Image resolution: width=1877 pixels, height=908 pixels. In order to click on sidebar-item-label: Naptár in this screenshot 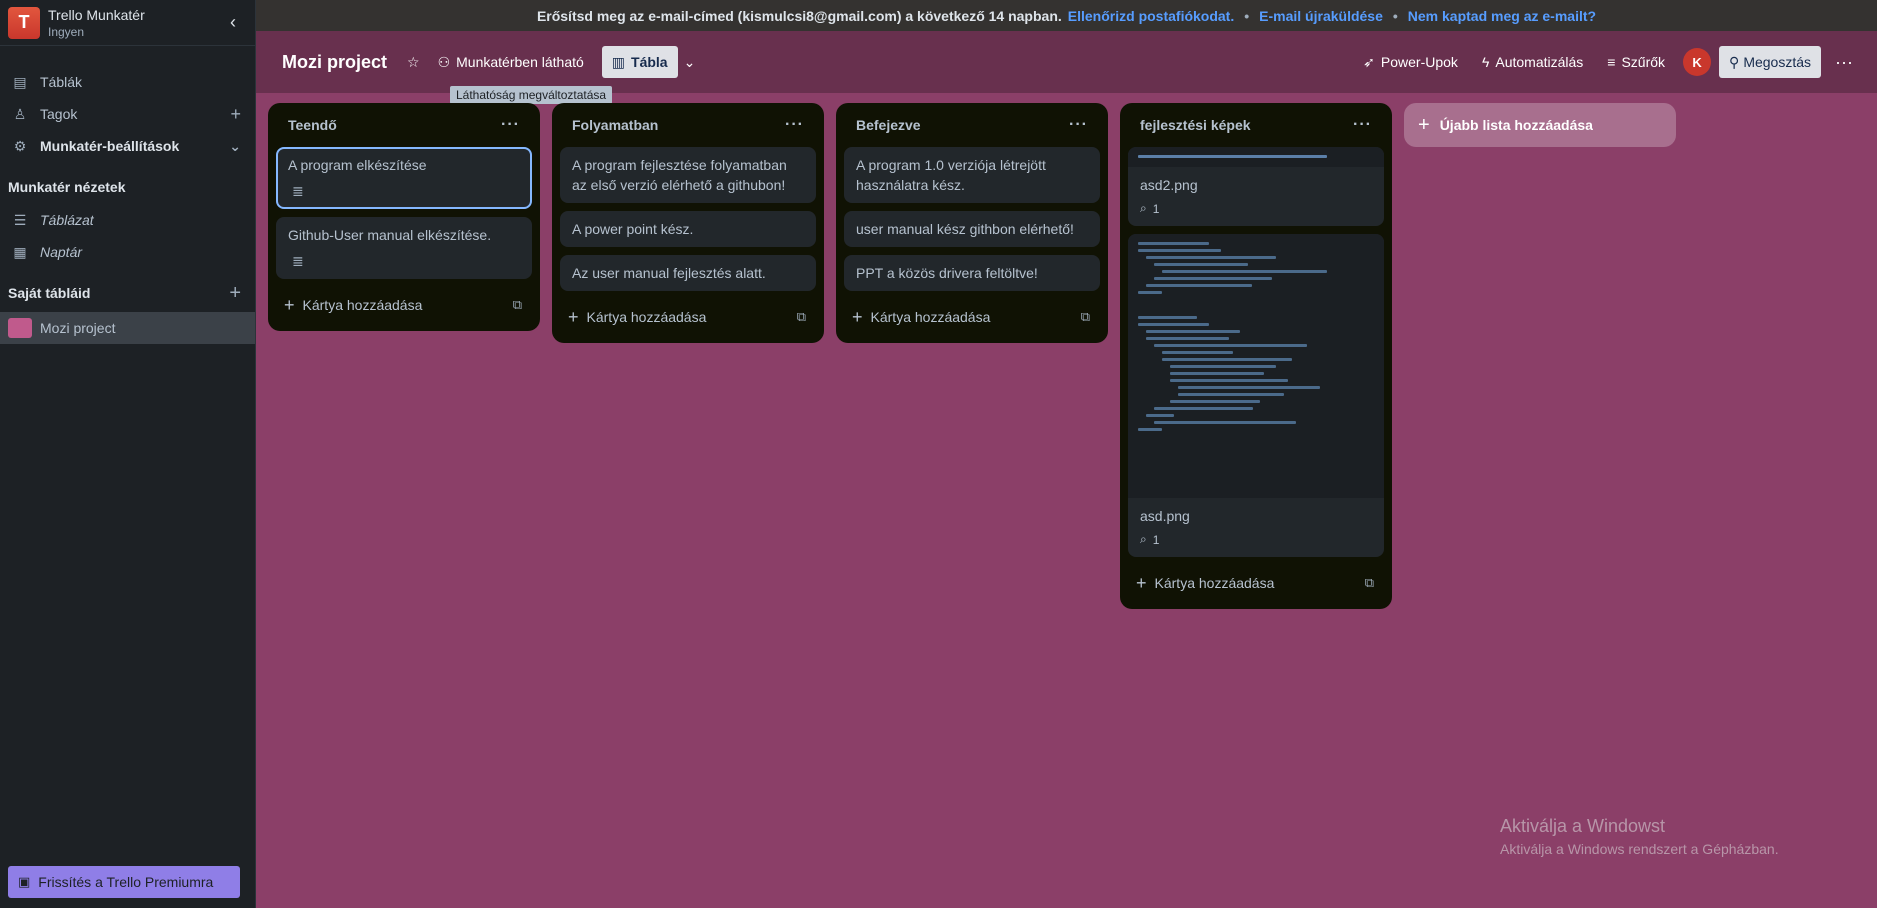, I will do `click(61, 252)`.